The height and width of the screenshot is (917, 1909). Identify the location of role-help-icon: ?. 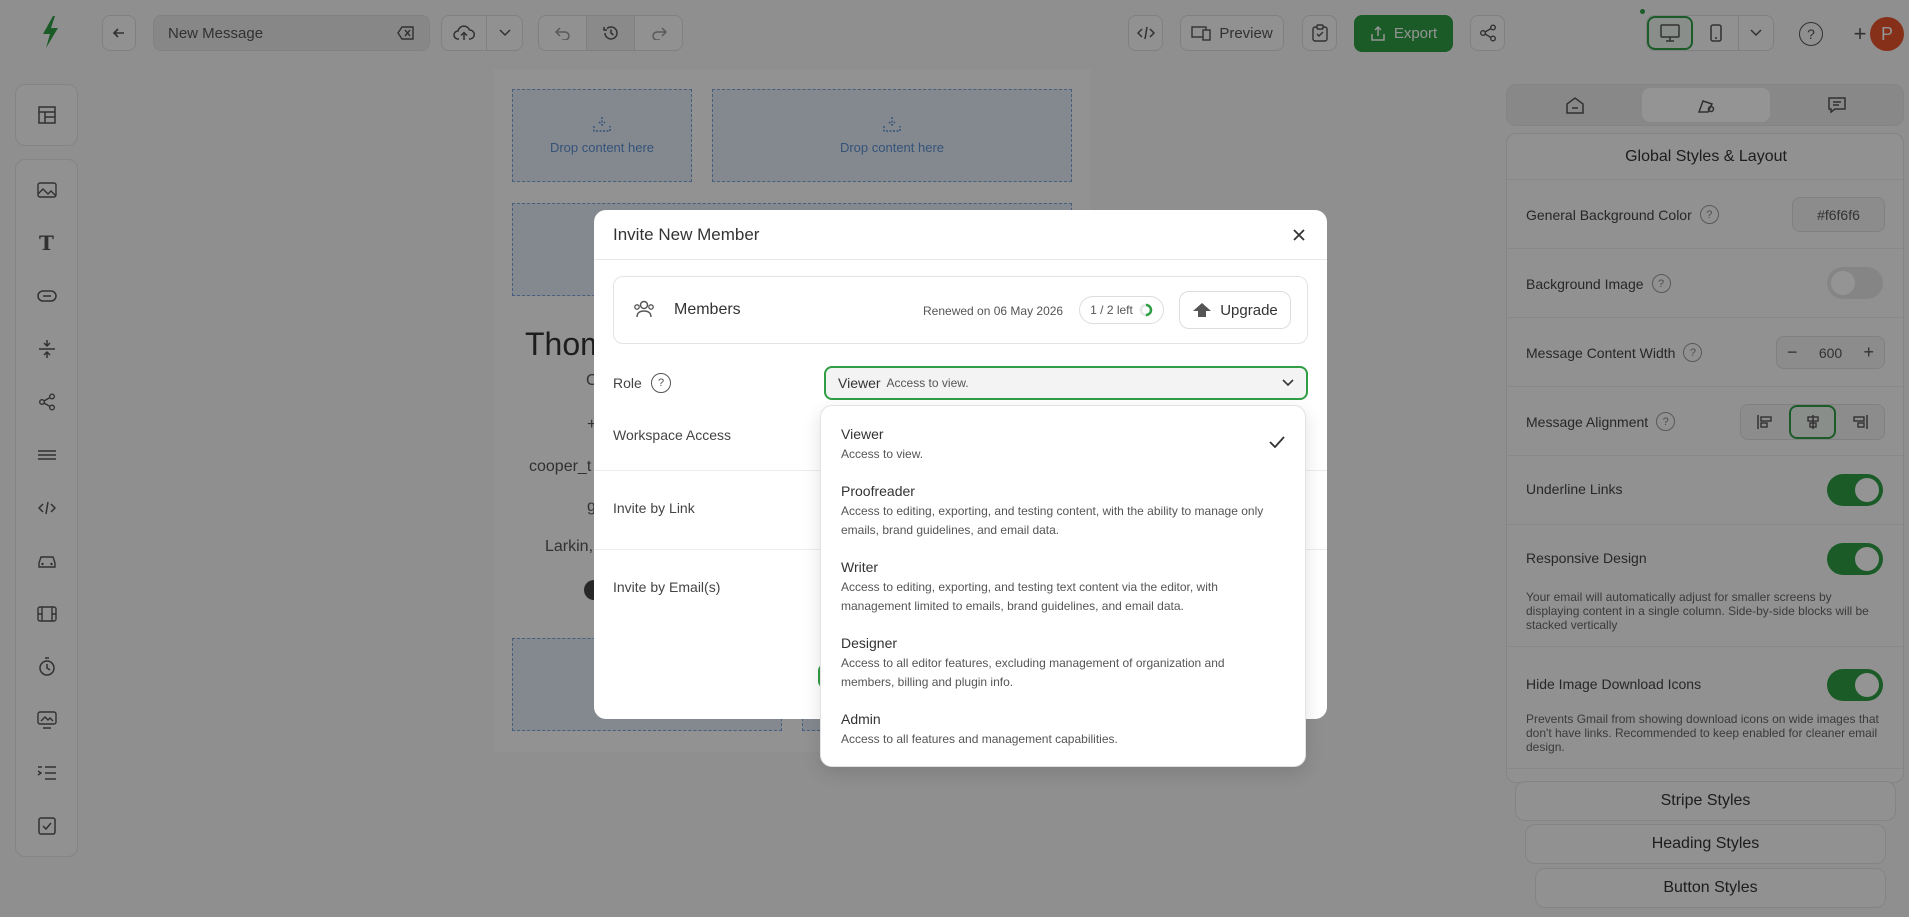
(661, 383).